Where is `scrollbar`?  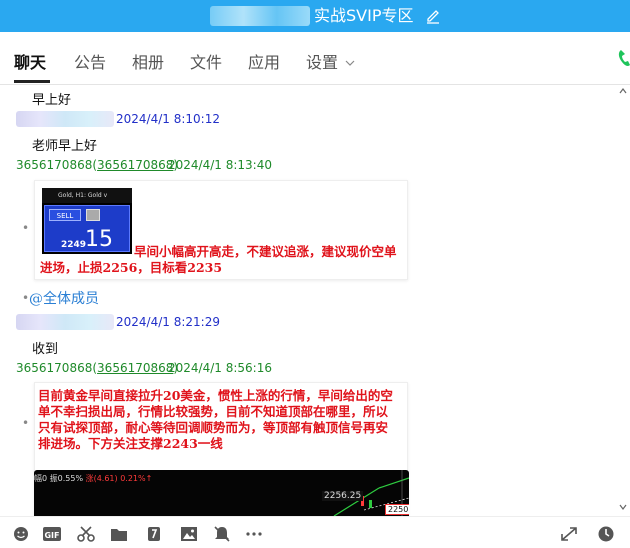
scrollbar is located at coordinates (623, 301).